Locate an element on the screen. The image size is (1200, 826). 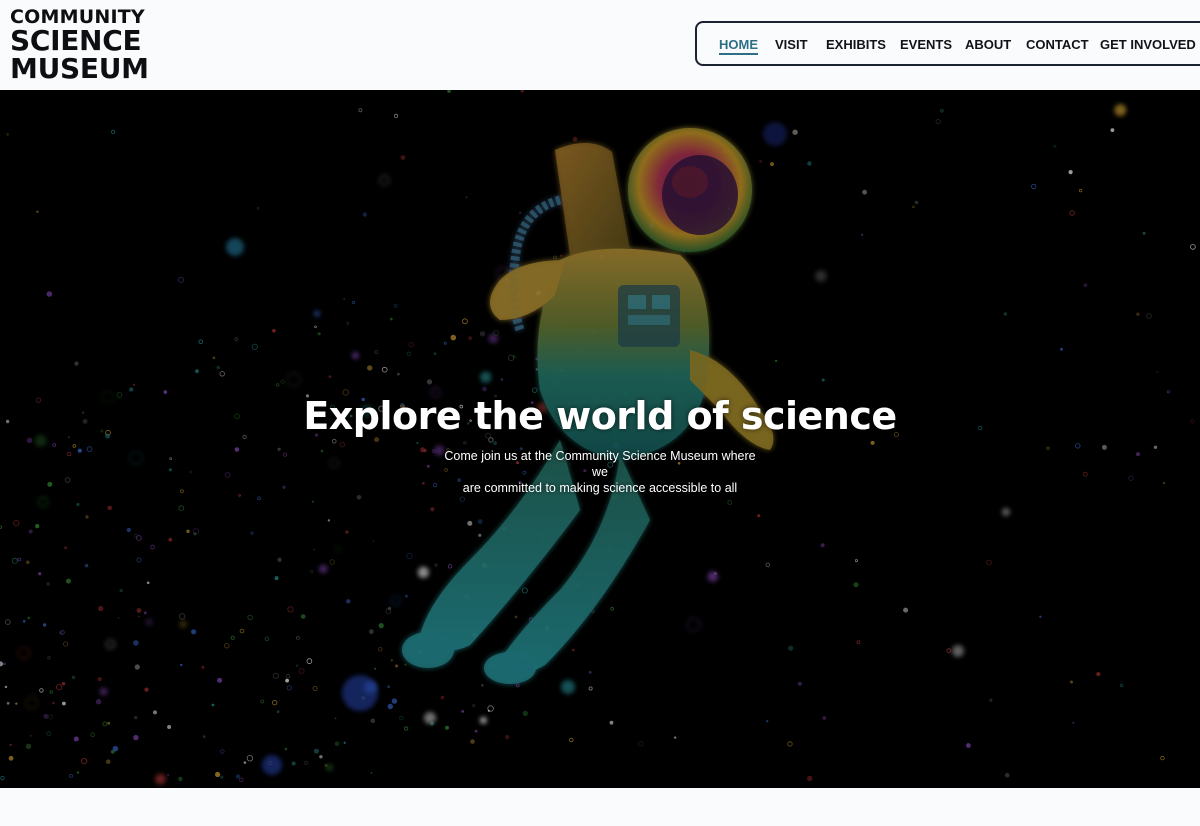
logo-line-3: MUSEUM is located at coordinates (79, 68).